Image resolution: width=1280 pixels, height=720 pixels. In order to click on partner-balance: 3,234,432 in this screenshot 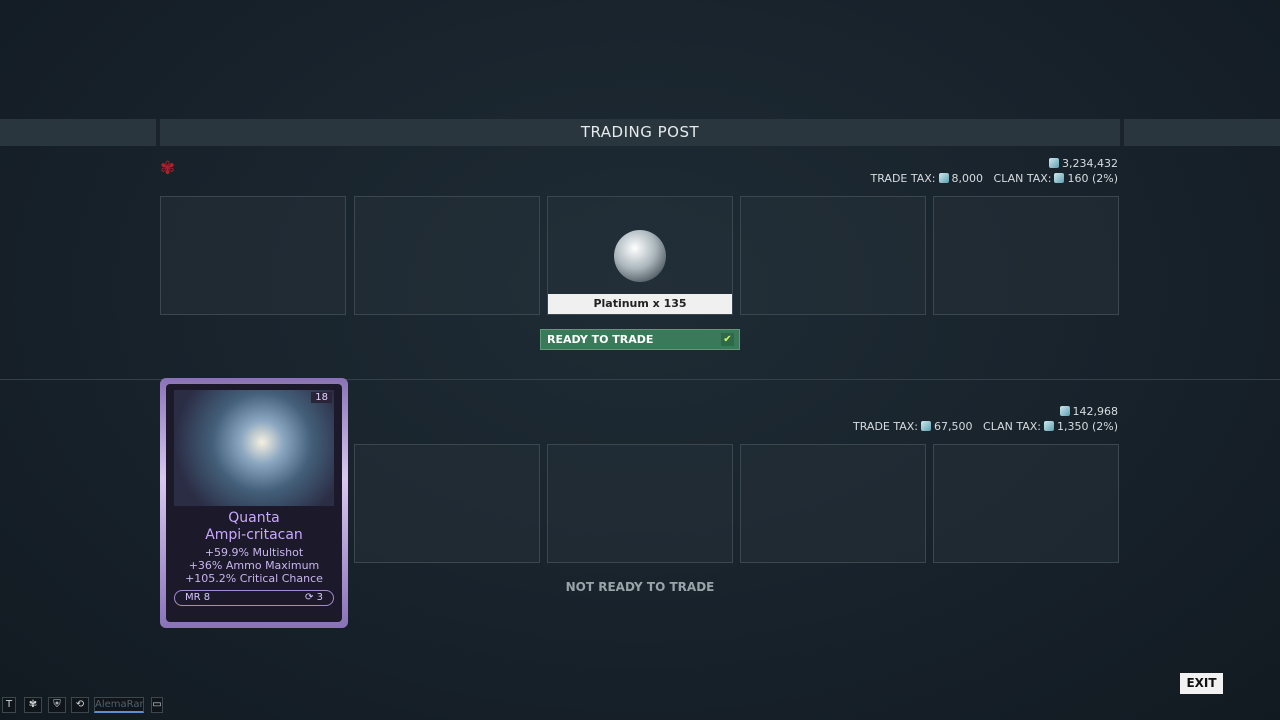, I will do `click(1082, 163)`.